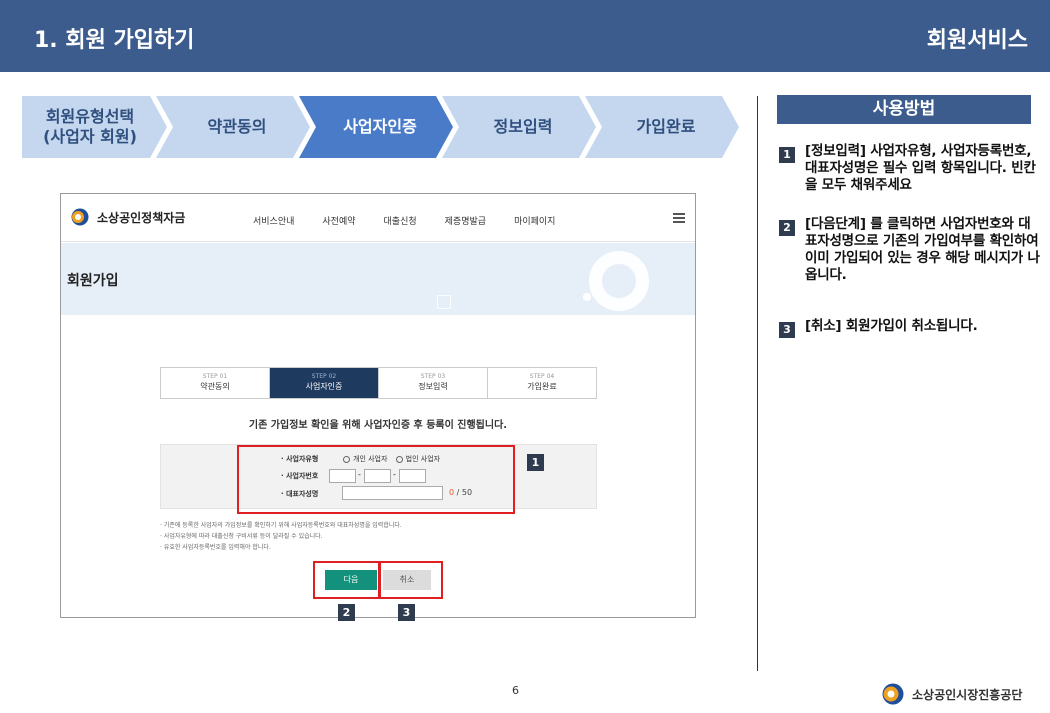  I want to click on auth-info-text: 기존 가입정보 확인을 위해 사업자인증 후 등록이 진행됩니다., so click(378, 425).